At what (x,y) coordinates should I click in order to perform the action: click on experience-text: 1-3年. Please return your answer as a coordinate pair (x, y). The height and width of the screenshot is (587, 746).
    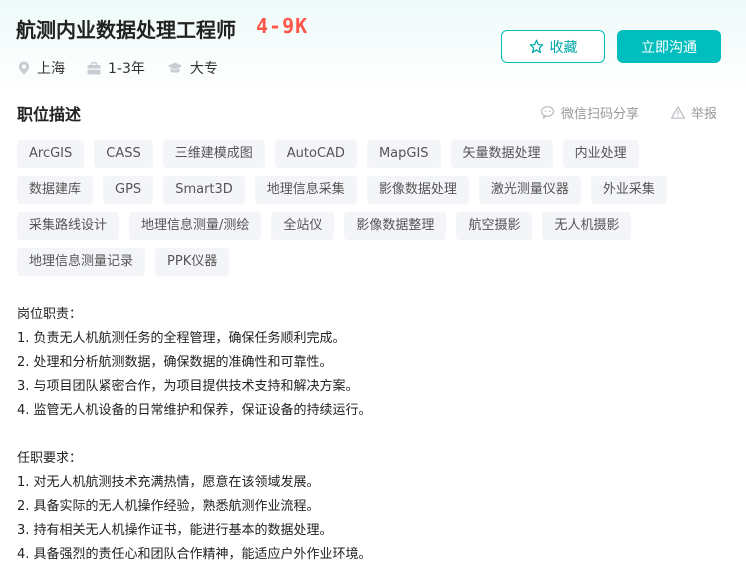
    Looking at the image, I should click on (126, 69).